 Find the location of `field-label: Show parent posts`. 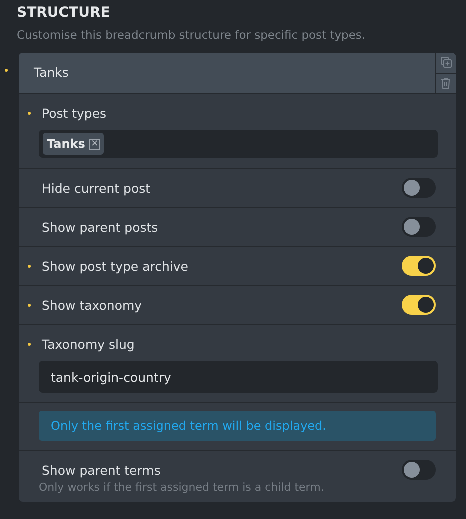

field-label: Show parent posts is located at coordinates (101, 227).